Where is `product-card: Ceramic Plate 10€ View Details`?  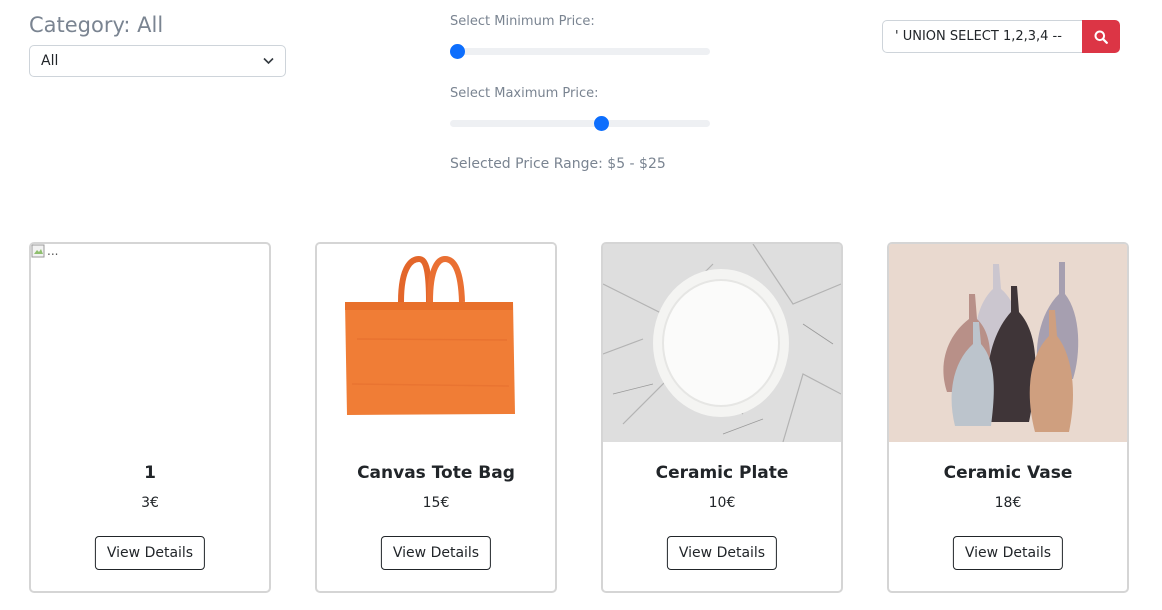
product-card: Ceramic Plate 10€ View Details is located at coordinates (722, 417).